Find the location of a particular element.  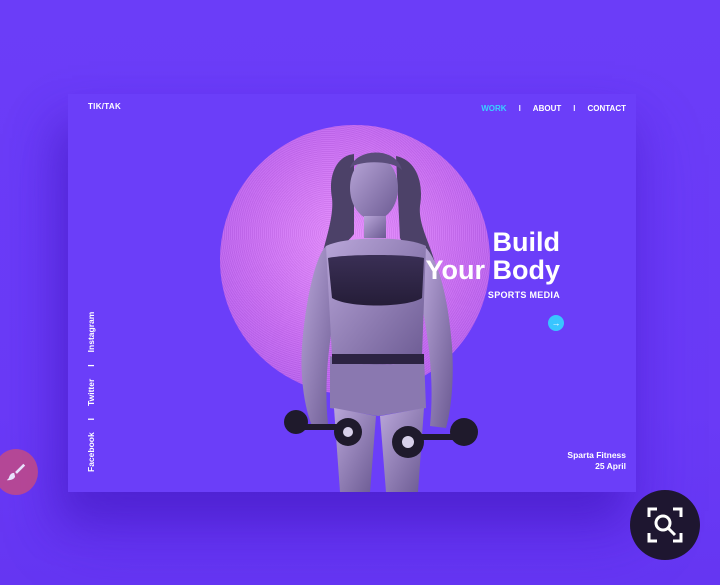

headline-line-1: Build is located at coordinates (526, 242).